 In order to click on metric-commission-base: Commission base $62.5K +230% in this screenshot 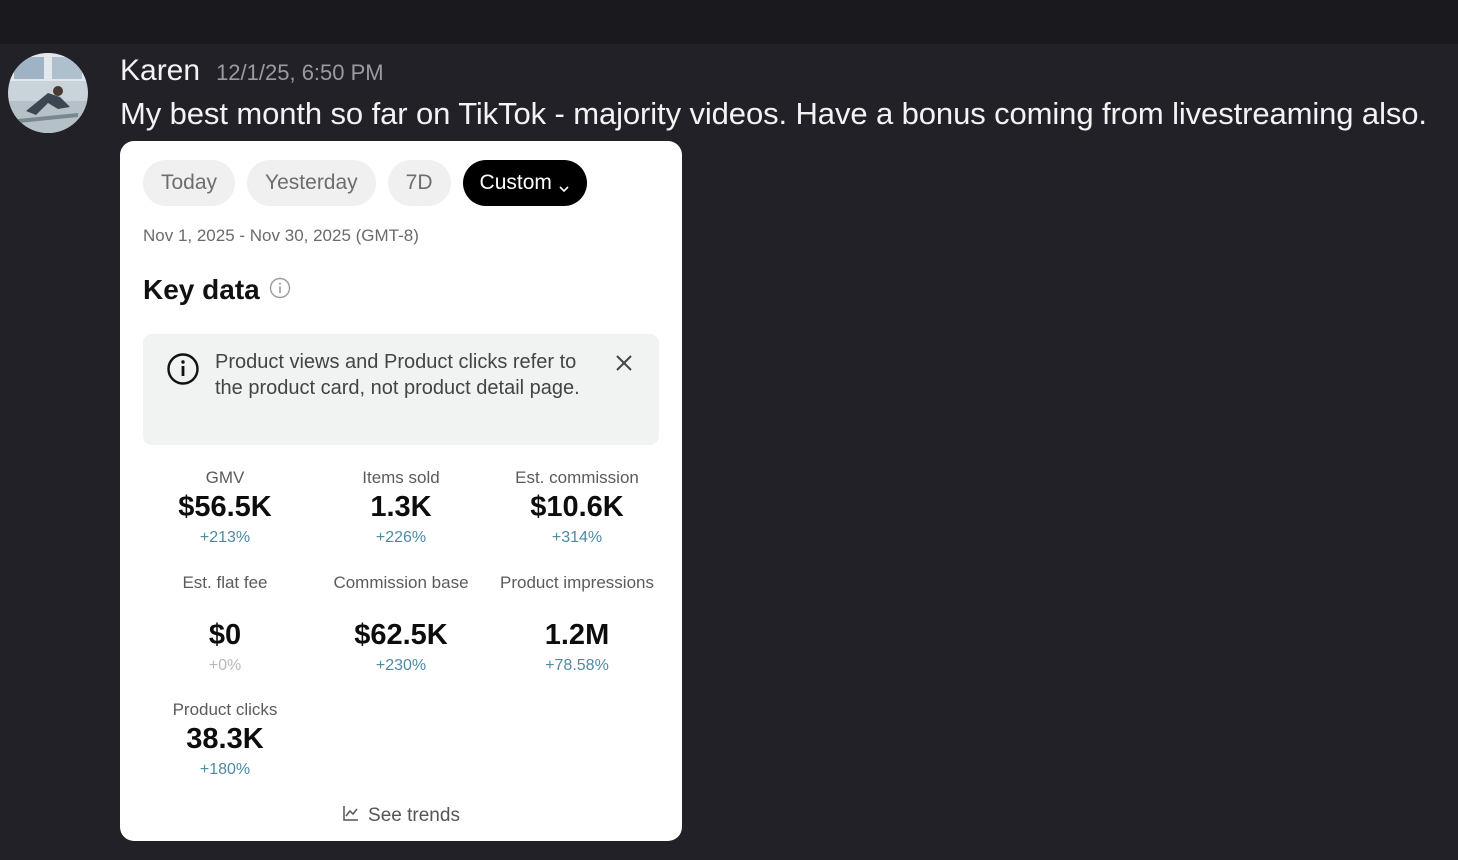, I will do `click(401, 624)`.